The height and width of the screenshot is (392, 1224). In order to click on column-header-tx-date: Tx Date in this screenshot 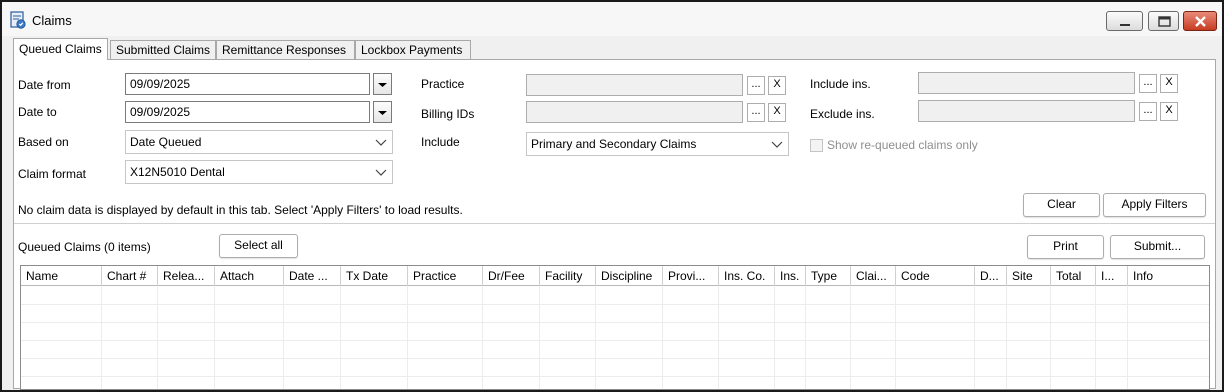, I will do `click(374, 276)`.